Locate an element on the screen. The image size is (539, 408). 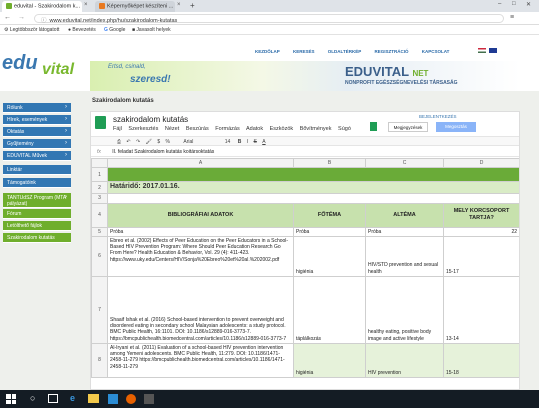
sidebar-item: Rólunk › is located at coordinates (37, 108).